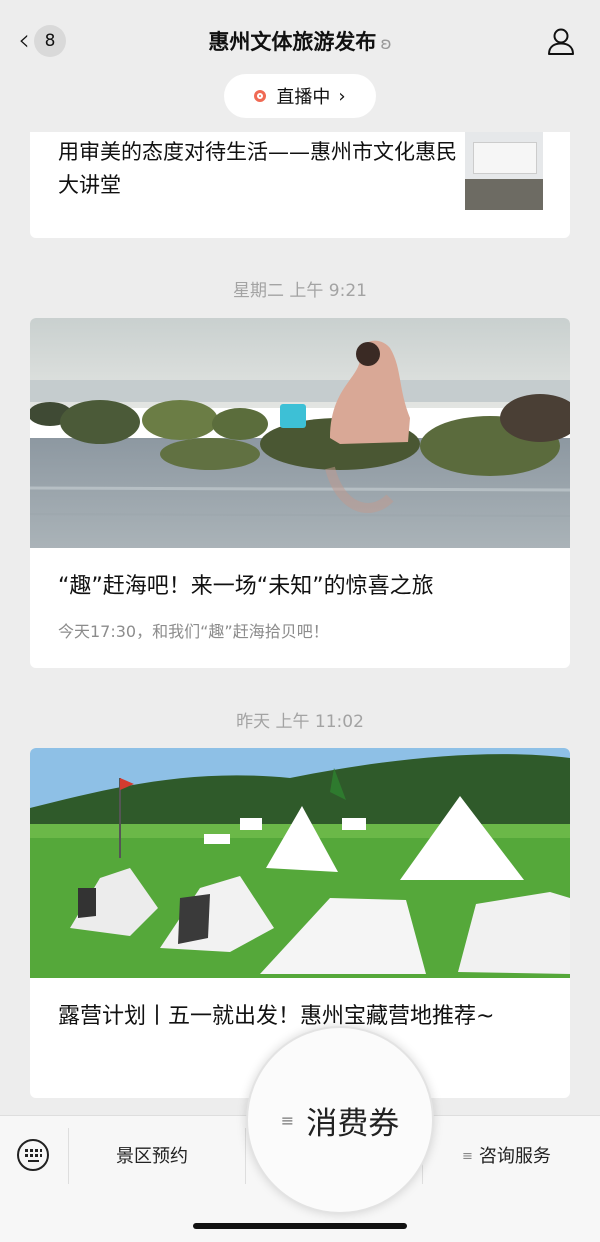 The height and width of the screenshot is (1242, 600). I want to click on account-name: 惠州文体旅游发布, so click(292, 42).